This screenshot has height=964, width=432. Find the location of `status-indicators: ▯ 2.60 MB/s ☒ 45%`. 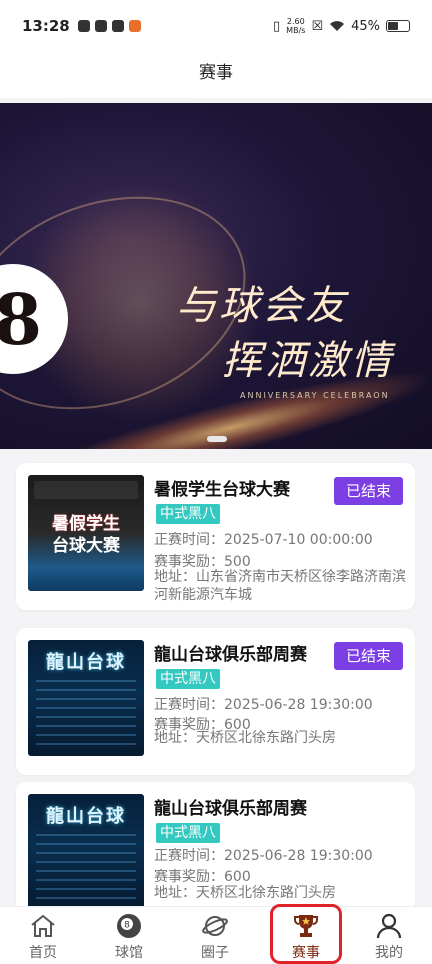

status-indicators: ▯ 2.60 MB/s ☒ 45% is located at coordinates (341, 26).